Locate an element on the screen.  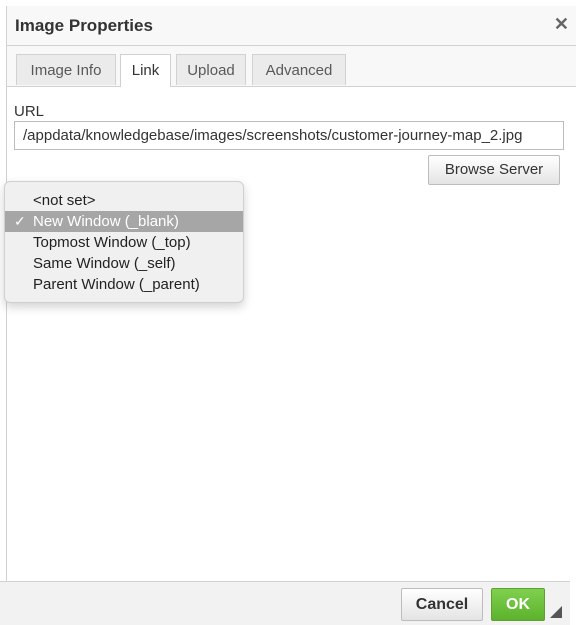
tab-advanced: Advanced is located at coordinates (299, 69).